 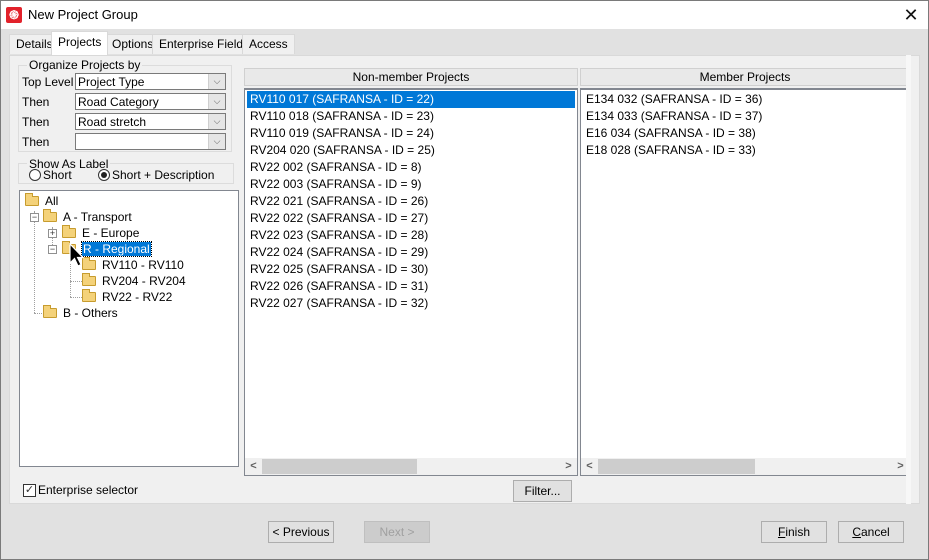 I want to click on top-level-value: Project Type, so click(x=111, y=82).